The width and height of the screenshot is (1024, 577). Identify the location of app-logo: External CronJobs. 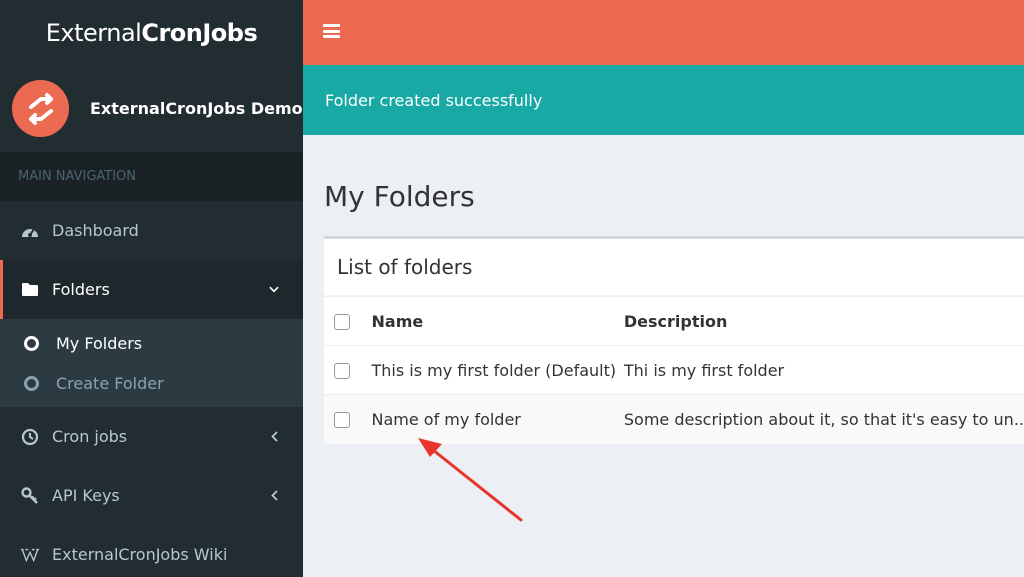
(151, 32).